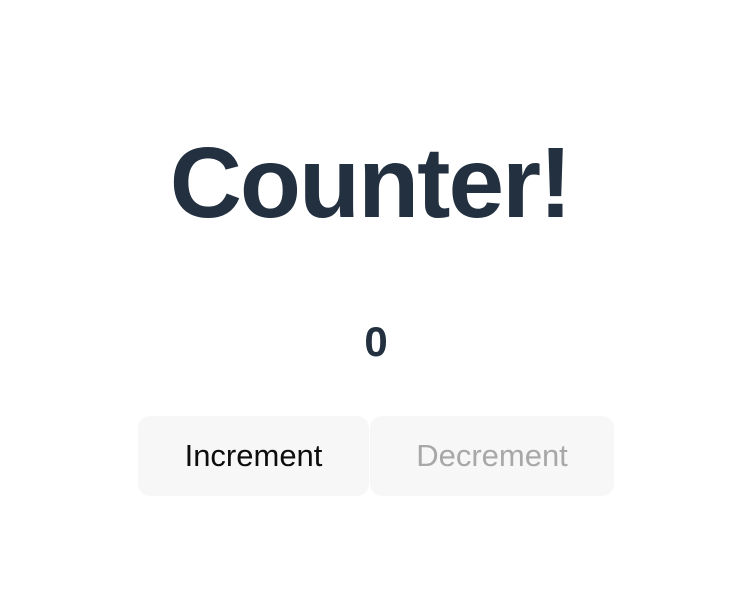 Image resolution: width=740 pixels, height=612 pixels. Describe the element at coordinates (253, 456) in the screenshot. I see `increment-button: Increment` at that location.